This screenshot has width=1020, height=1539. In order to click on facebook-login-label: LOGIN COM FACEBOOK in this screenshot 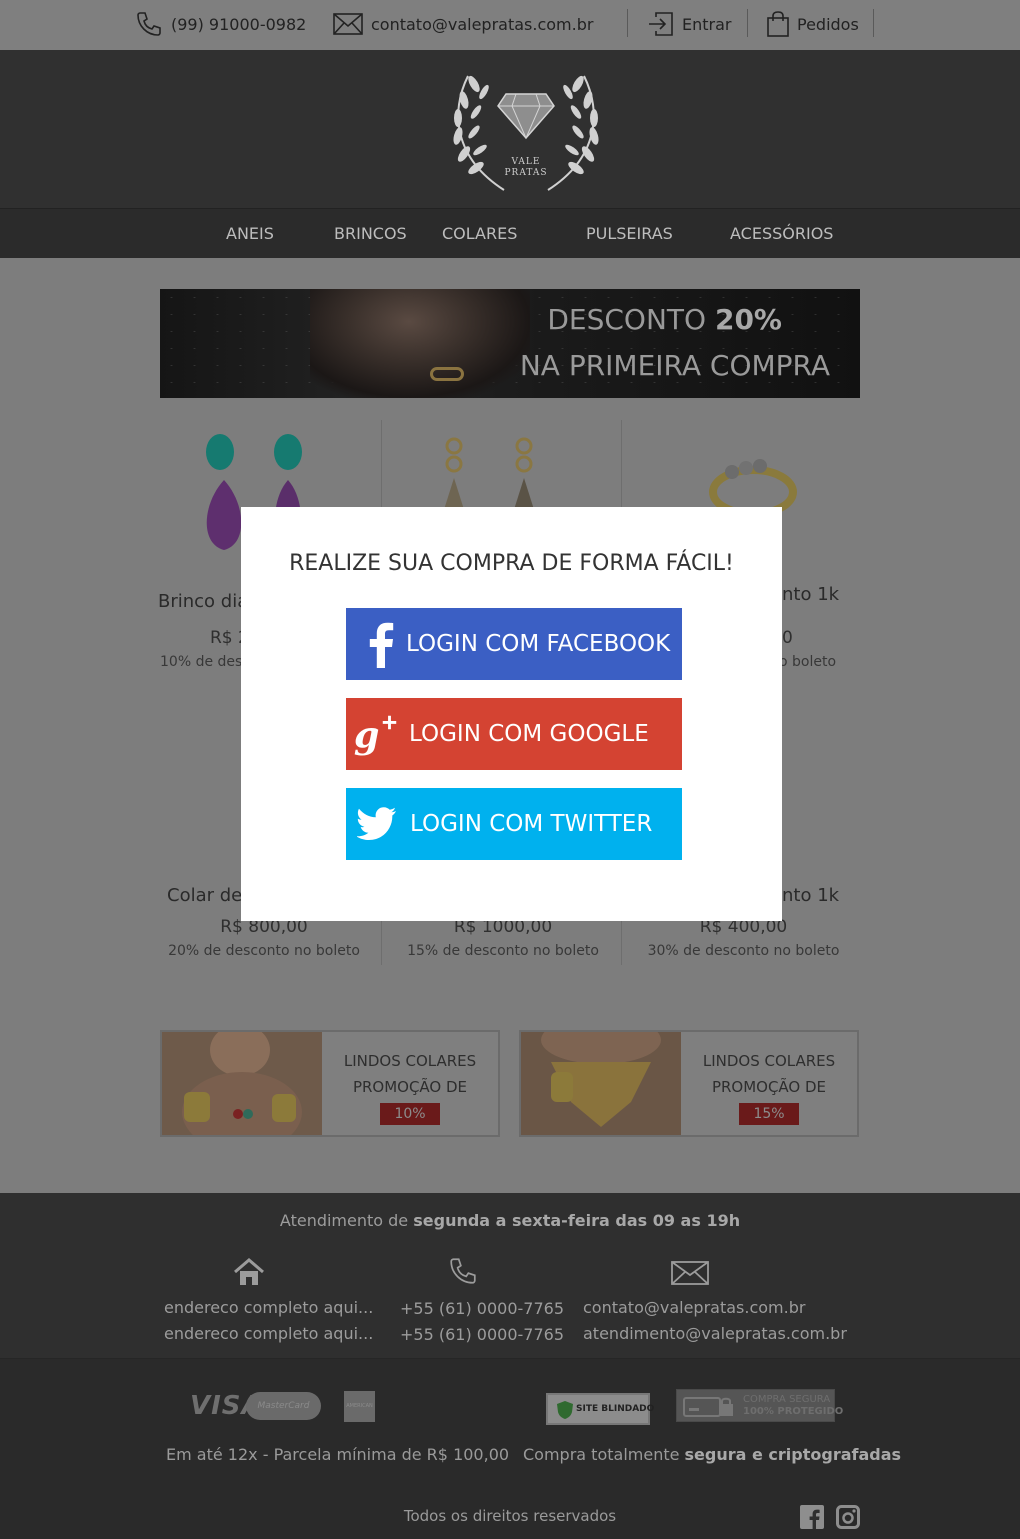, I will do `click(538, 644)`.